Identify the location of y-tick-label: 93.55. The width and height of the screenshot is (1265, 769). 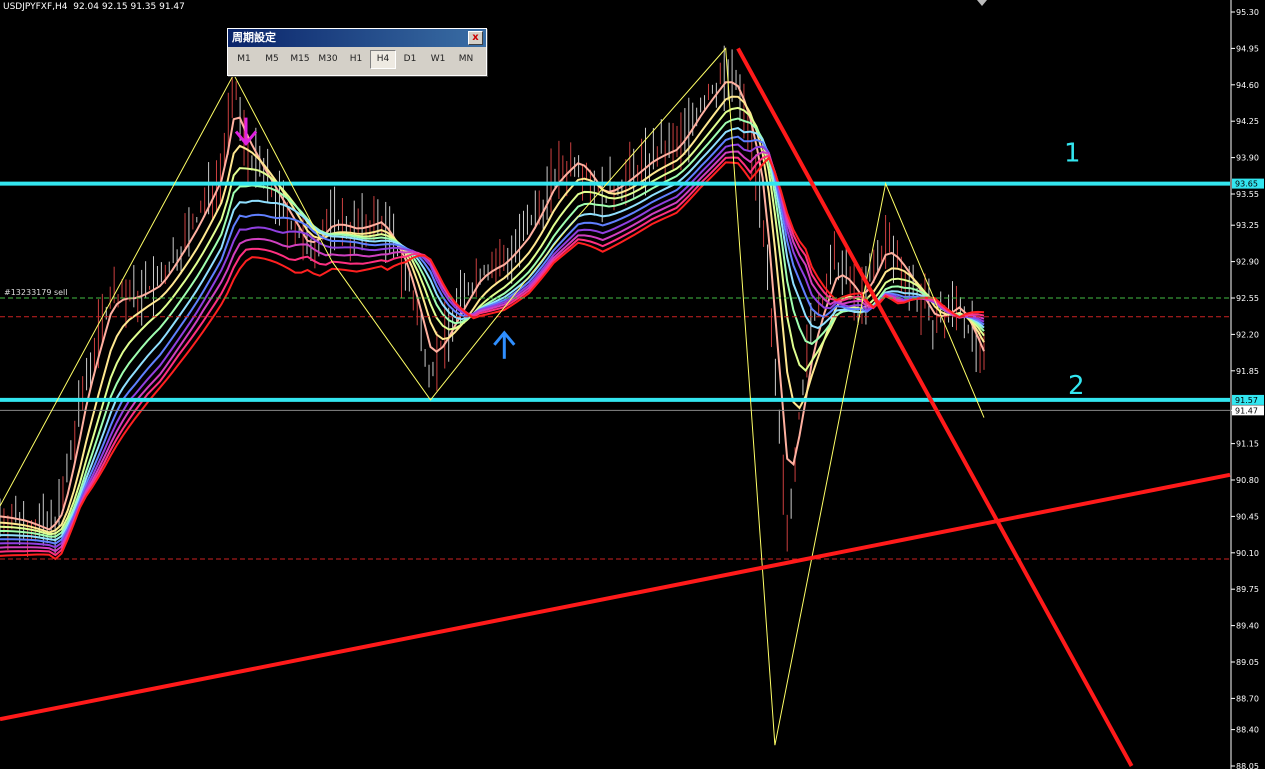
(1247, 194).